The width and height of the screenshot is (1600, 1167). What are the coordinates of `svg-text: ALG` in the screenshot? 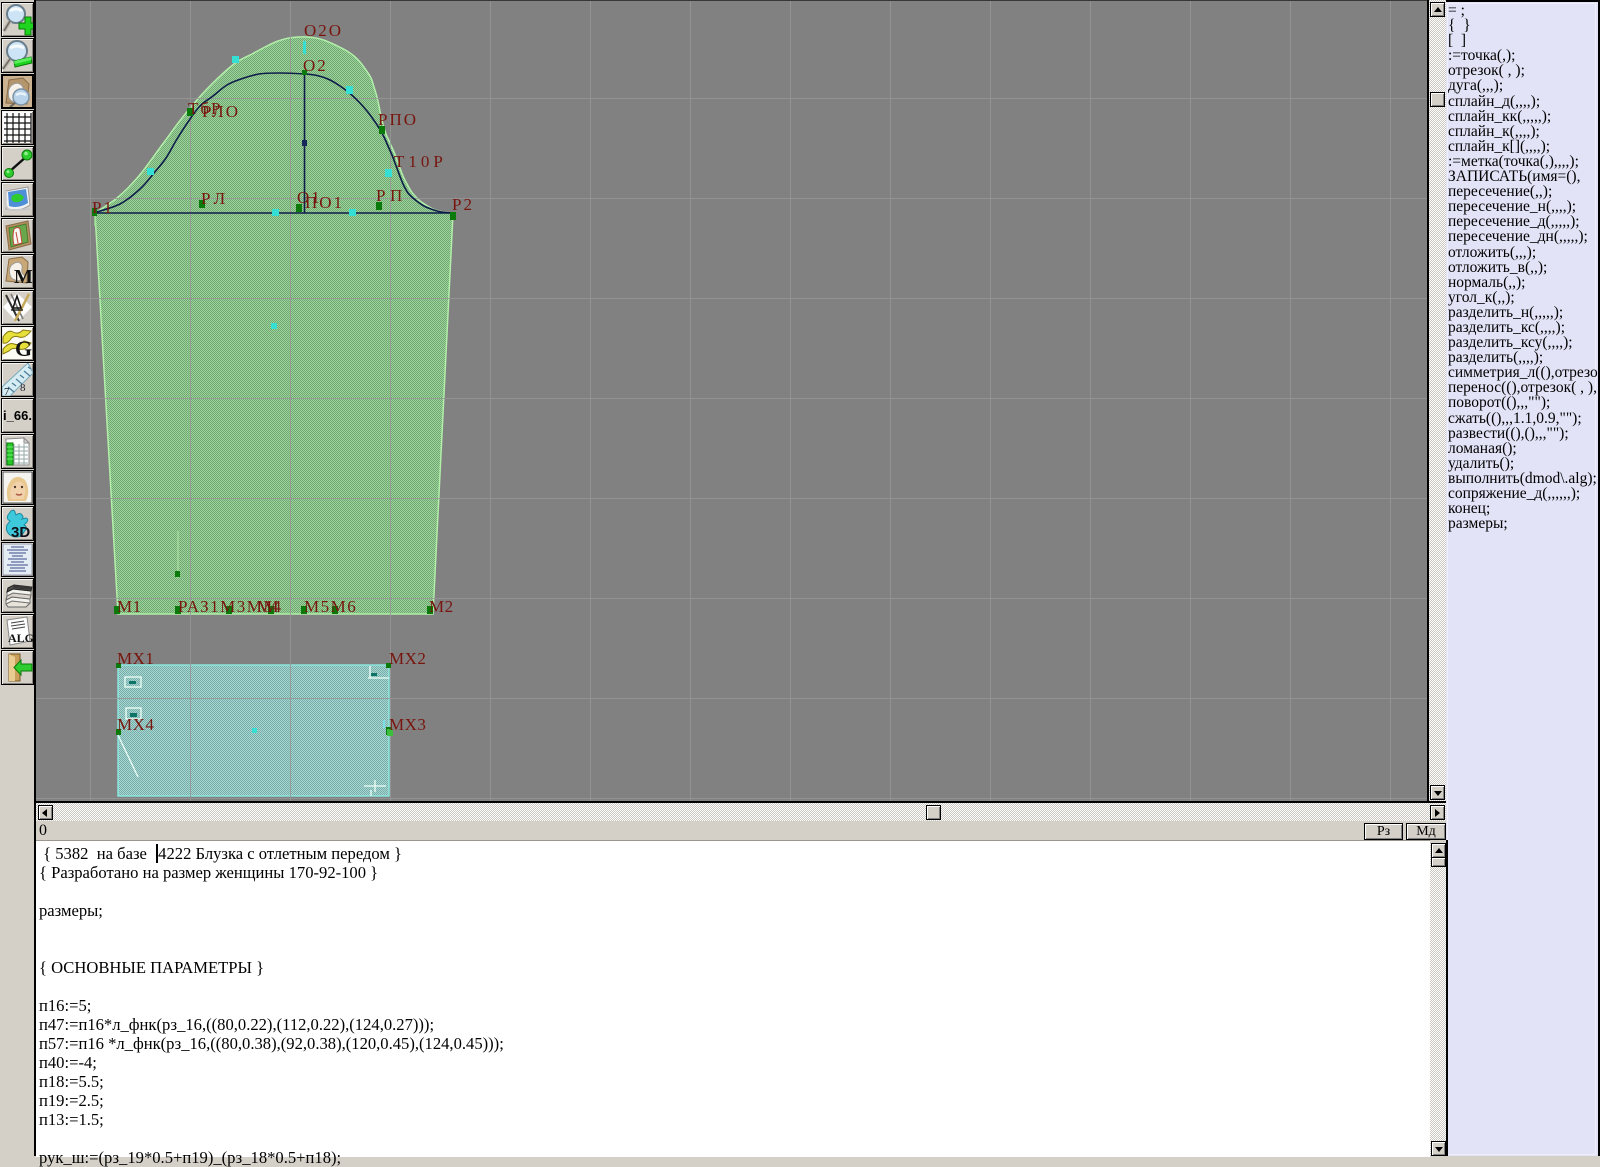 It's located at (20, 638).